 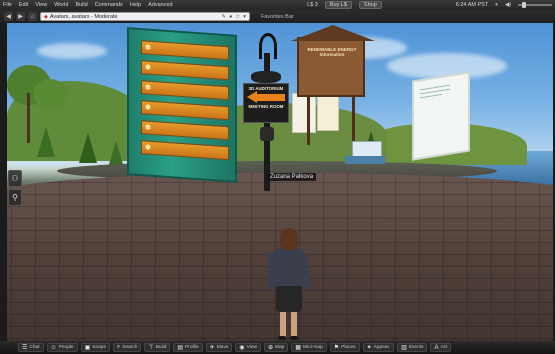 I want to click on menu-file: File, so click(x=7, y=5).